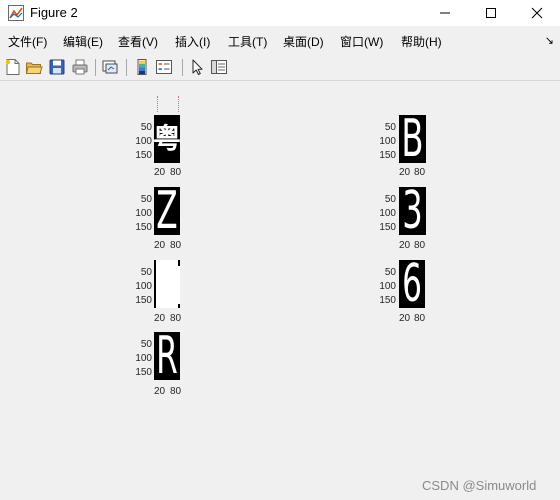 Image resolution: width=560 pixels, height=500 pixels. I want to click on plate-character-image: 3, so click(412, 211).